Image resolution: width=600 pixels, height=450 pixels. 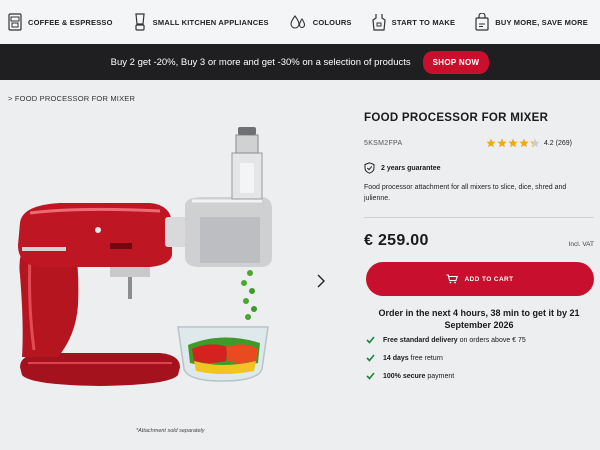 I want to click on product-price: € 259.00, so click(x=396, y=240).